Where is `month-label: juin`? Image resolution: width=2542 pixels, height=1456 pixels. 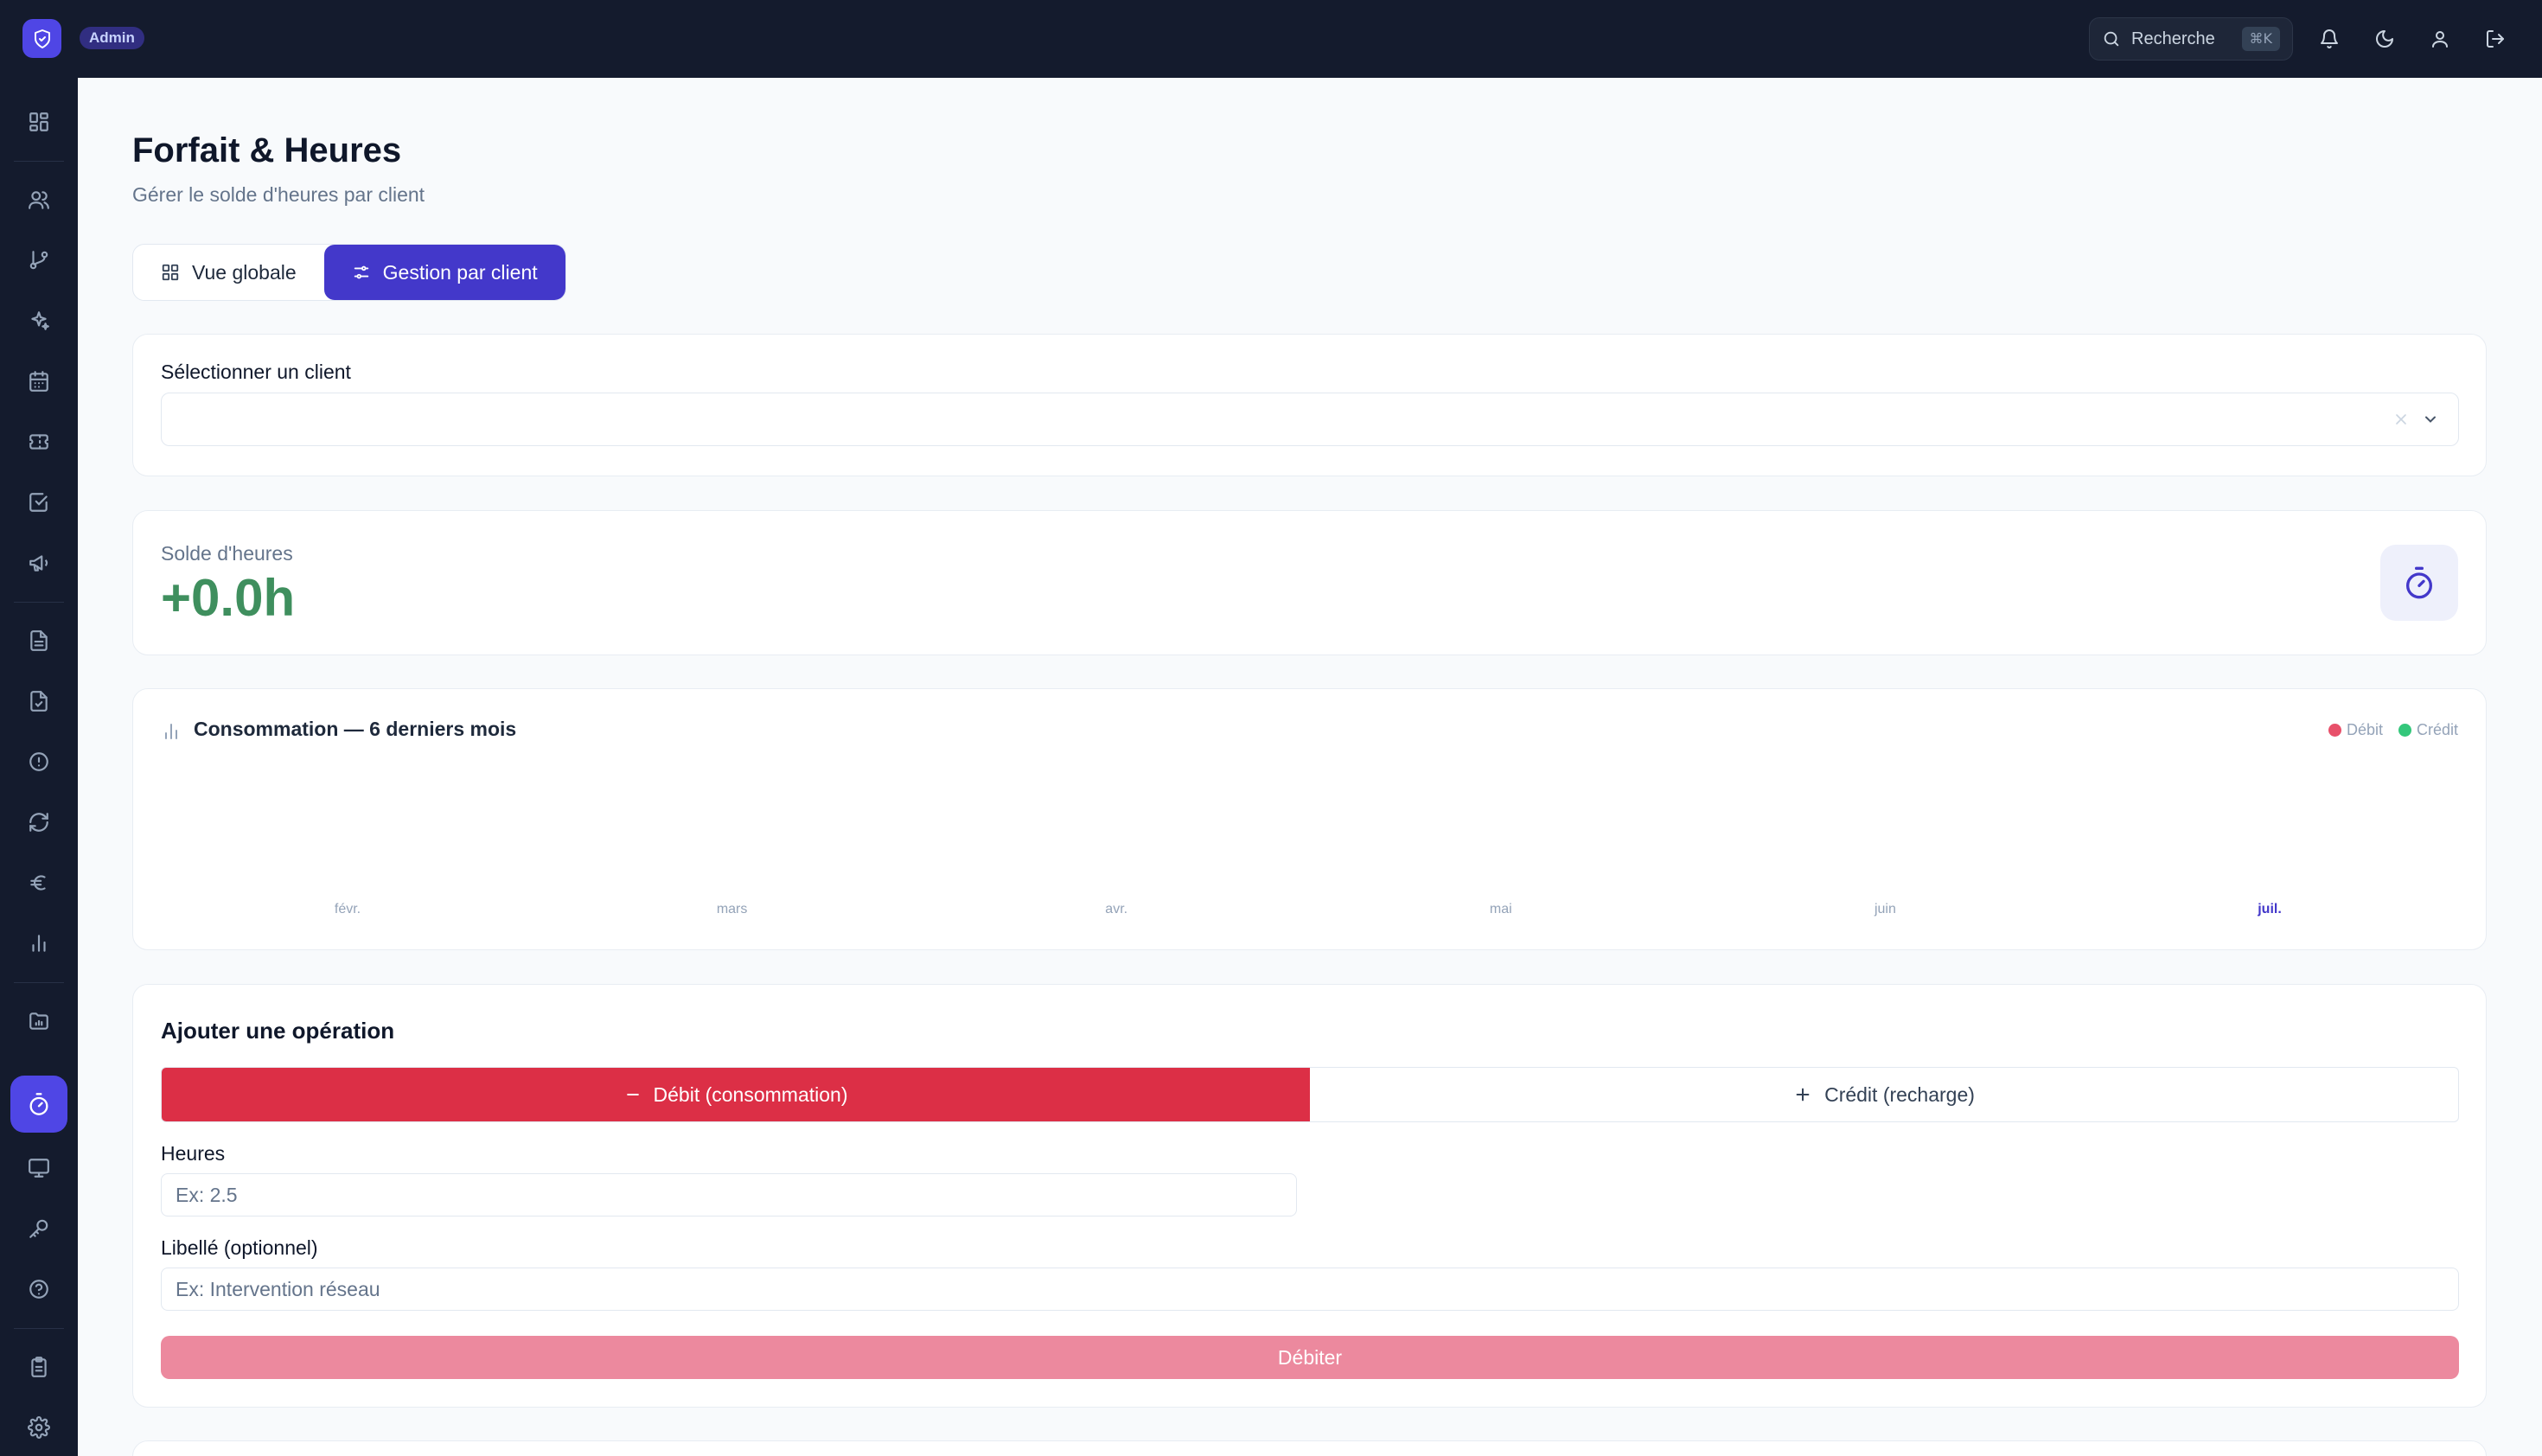 month-label: juin is located at coordinates (1885, 909).